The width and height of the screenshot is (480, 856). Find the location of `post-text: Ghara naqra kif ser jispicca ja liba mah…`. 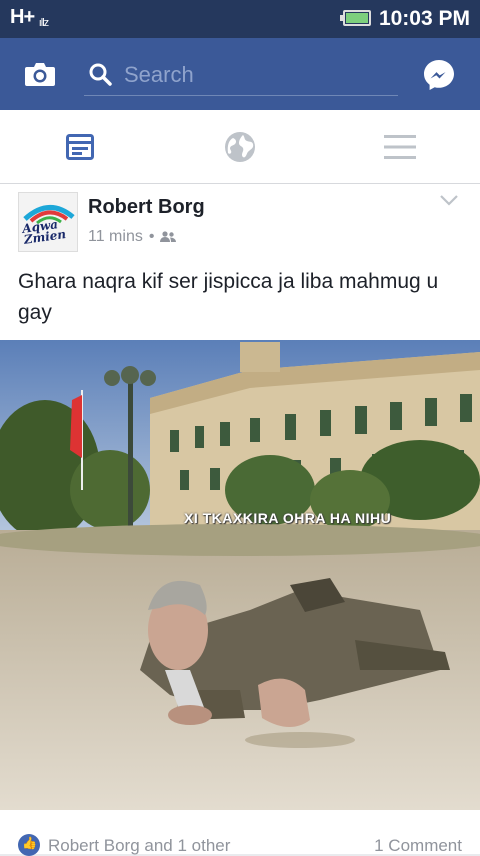

post-text: Ghara naqra kif ser jispicca ja liba mah… is located at coordinates (228, 297).